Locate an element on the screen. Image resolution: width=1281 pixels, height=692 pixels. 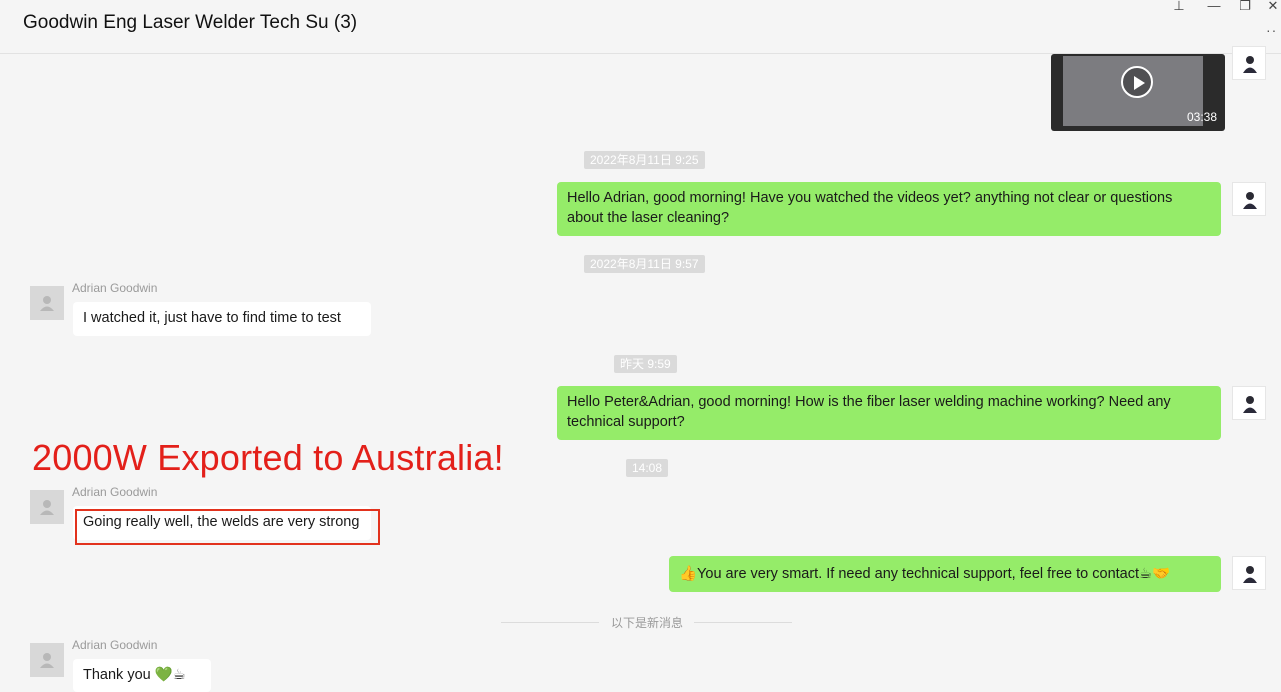
promo-headline: 2000W Exported to Australia! is located at coordinates (268, 457).